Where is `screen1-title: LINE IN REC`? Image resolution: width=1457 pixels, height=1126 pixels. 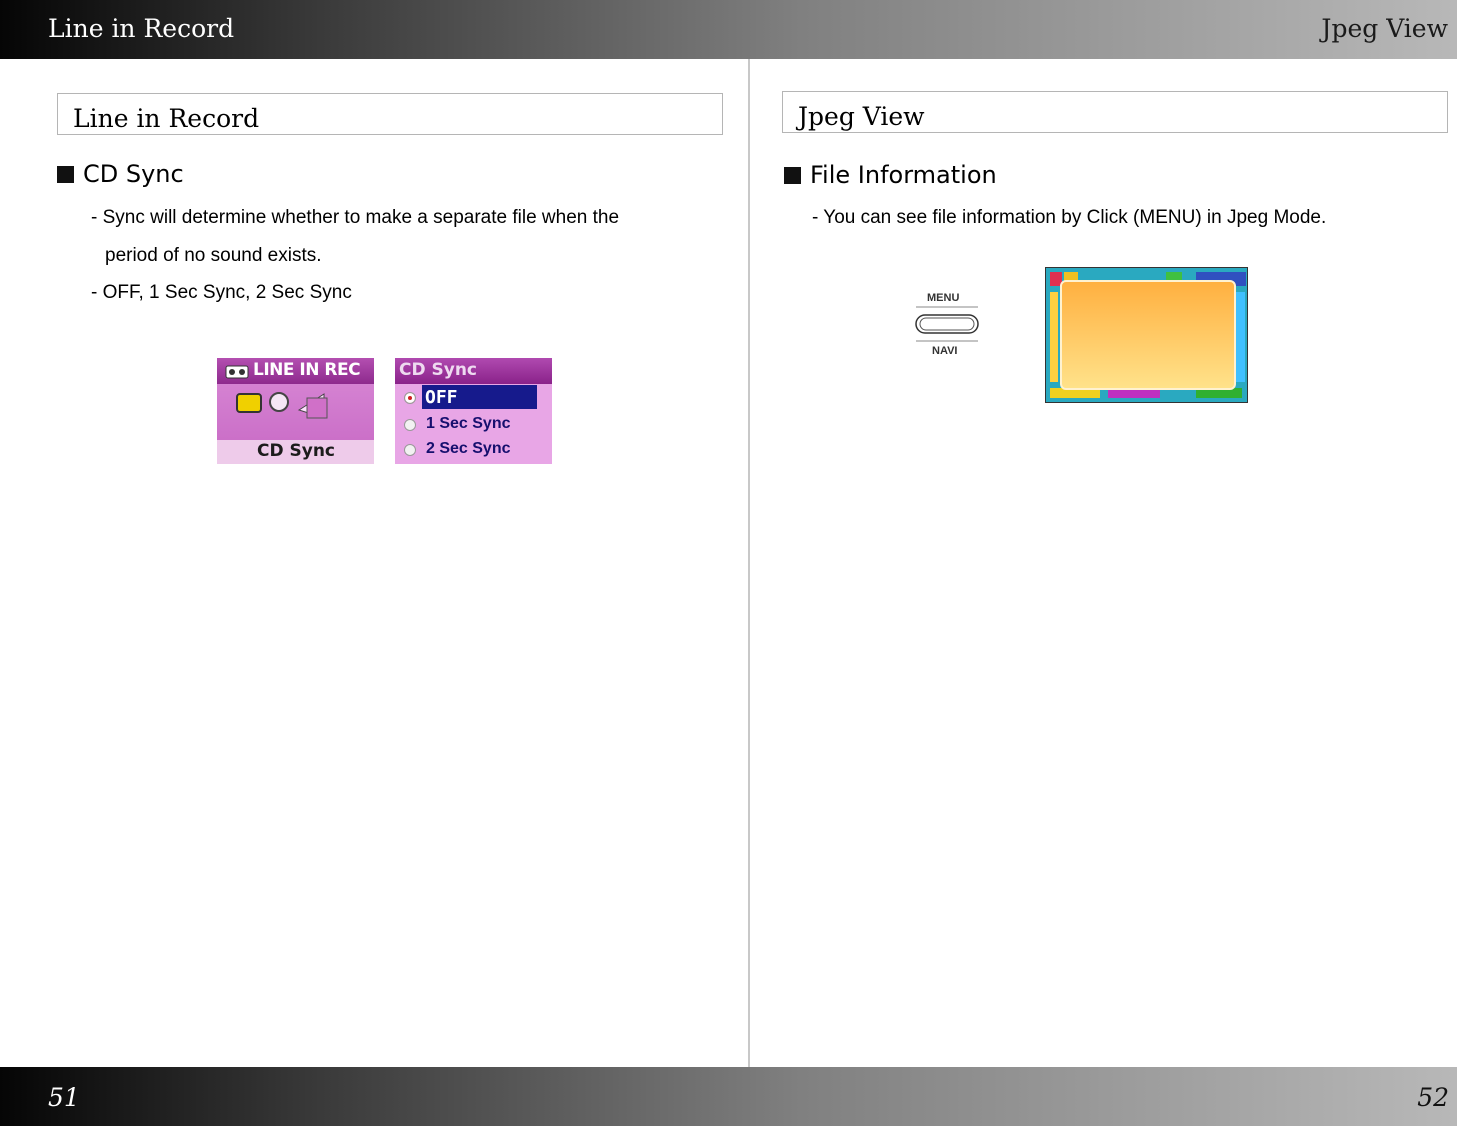 screen1-title: LINE IN REC is located at coordinates (307, 370).